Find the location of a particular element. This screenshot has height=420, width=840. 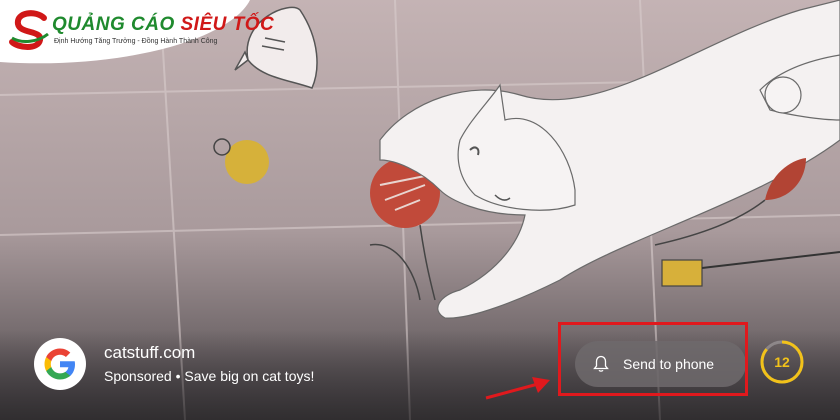

send-to-phone-label: Send to phone is located at coordinates (669, 364).